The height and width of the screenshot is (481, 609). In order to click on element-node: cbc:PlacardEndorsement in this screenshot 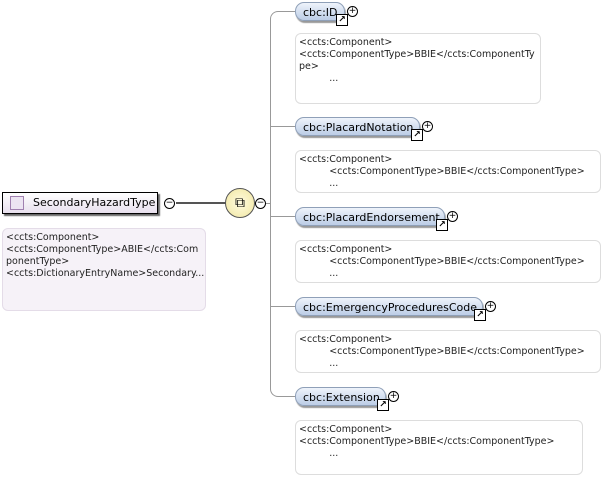, I will do `click(370, 216)`.